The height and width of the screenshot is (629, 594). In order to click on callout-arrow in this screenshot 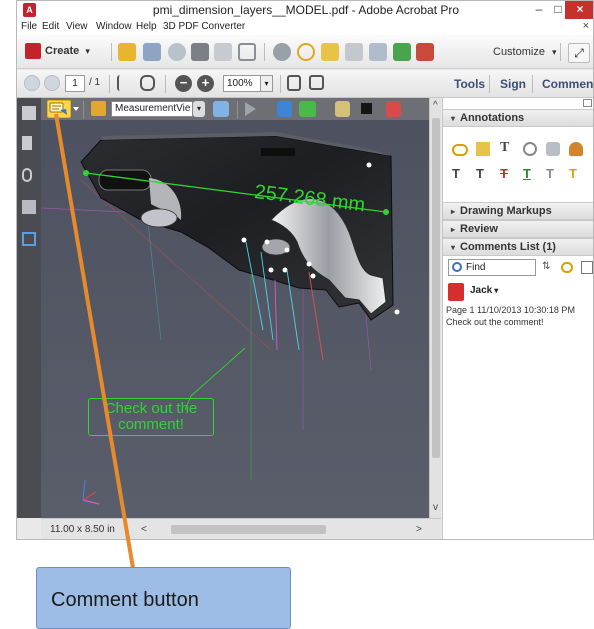, I will do `click(94, 341)`.